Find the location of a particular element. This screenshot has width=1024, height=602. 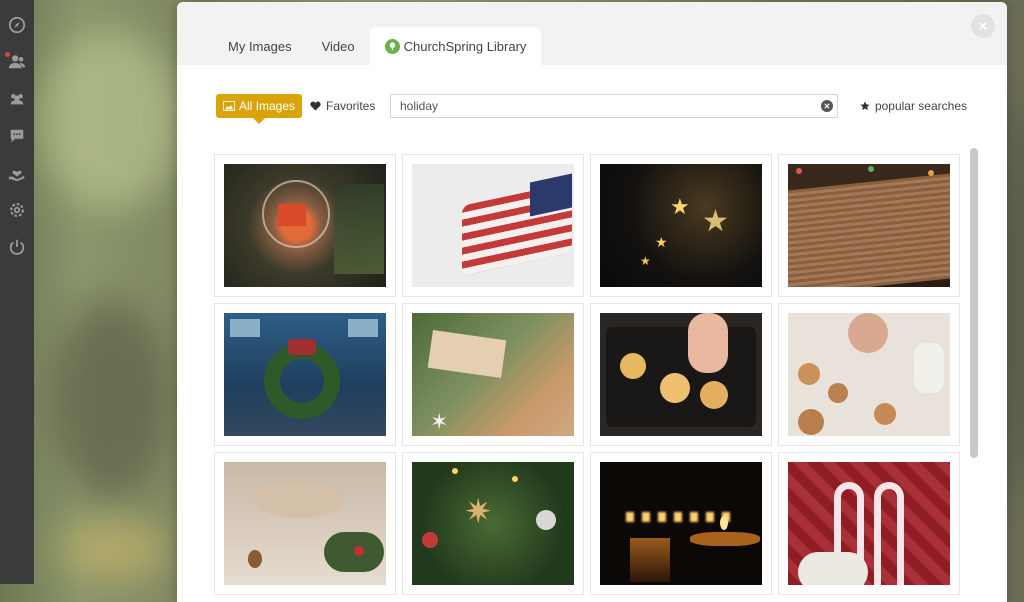

close-button is located at coordinates (983, 26).